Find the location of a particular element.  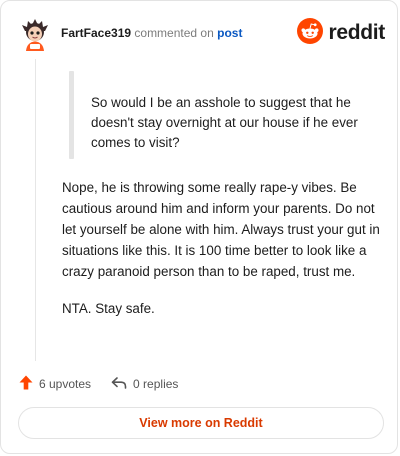

comment-header: FartFace319 commented on post reddit is located at coordinates (202, 34).